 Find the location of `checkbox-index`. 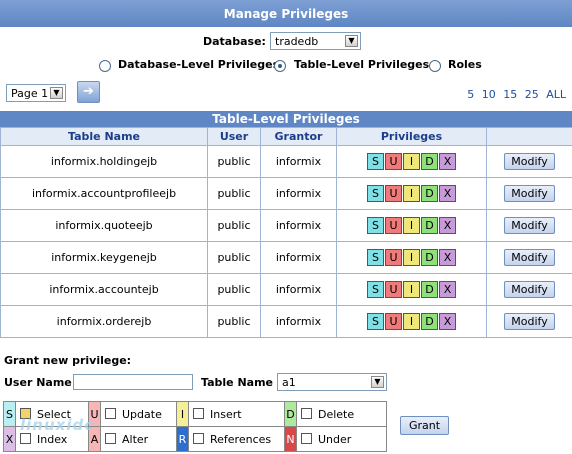

checkbox-index is located at coordinates (25, 438).